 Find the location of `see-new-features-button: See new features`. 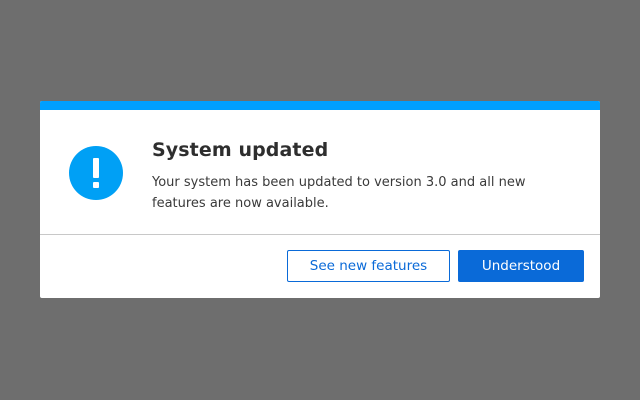

see-new-features-button: See new features is located at coordinates (368, 266).